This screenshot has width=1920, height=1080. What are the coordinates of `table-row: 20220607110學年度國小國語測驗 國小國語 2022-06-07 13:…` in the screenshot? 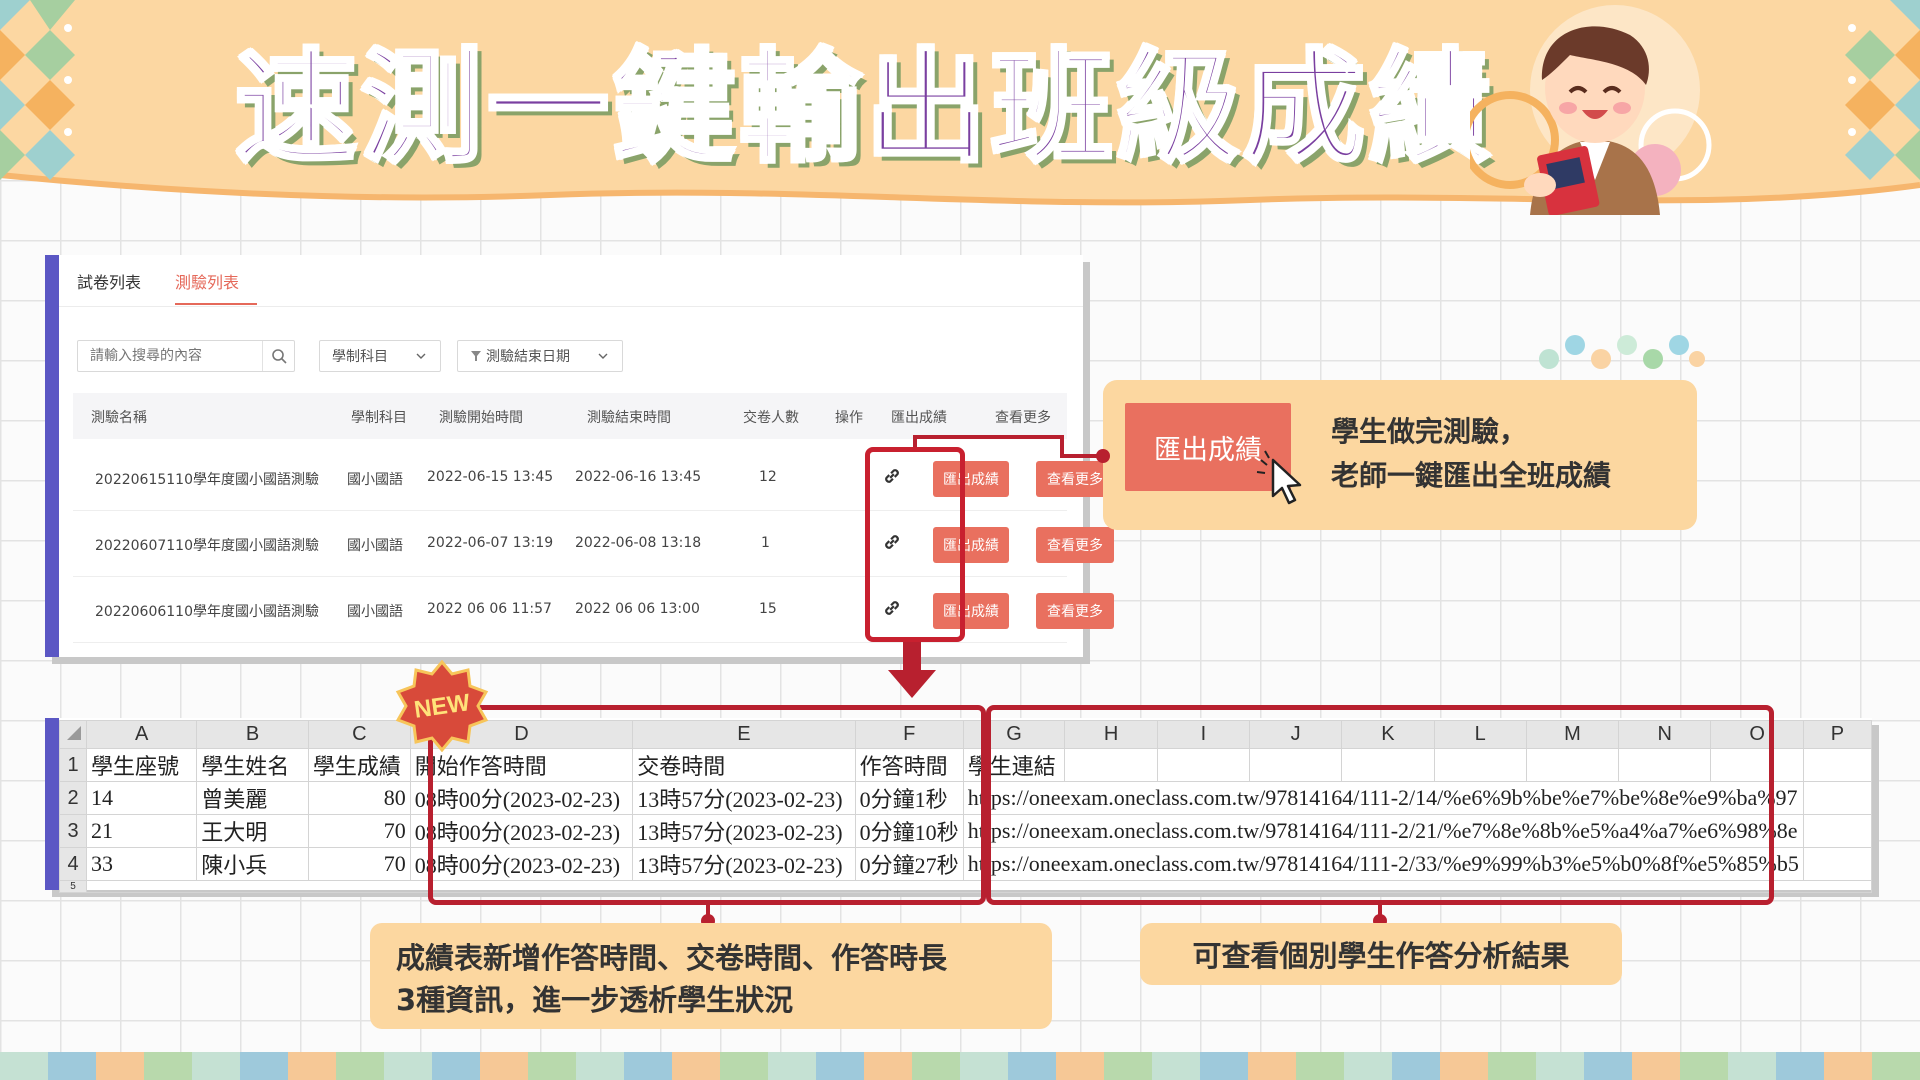 It's located at (593, 544).